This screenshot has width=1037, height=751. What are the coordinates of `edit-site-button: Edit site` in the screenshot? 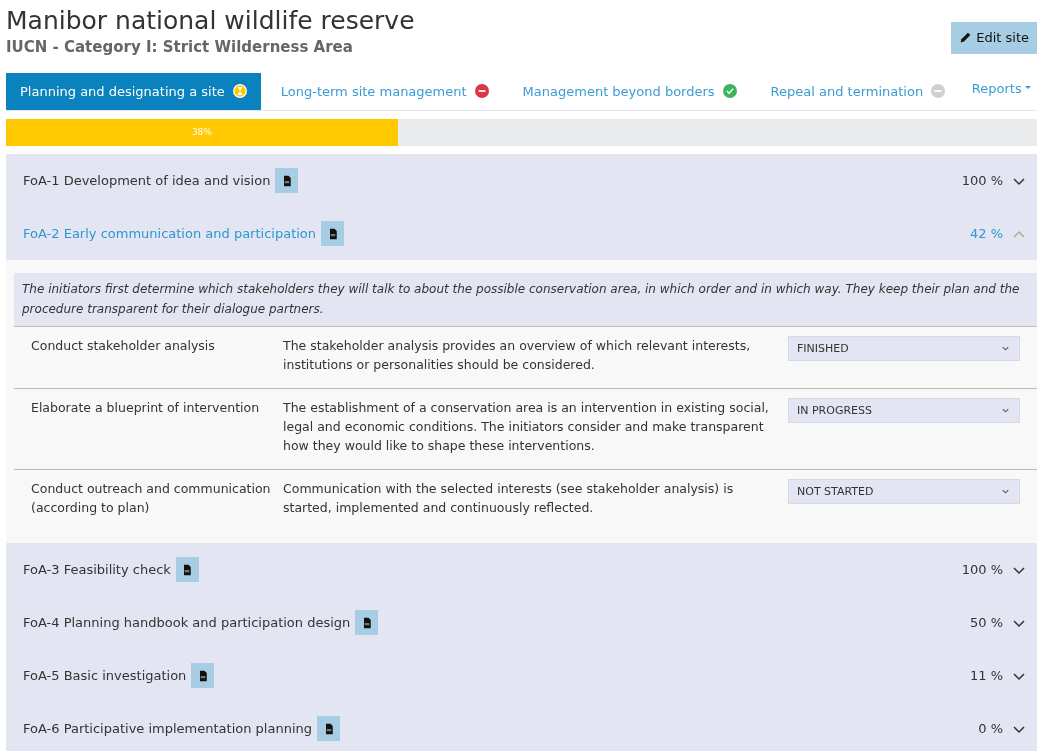 It's located at (994, 38).